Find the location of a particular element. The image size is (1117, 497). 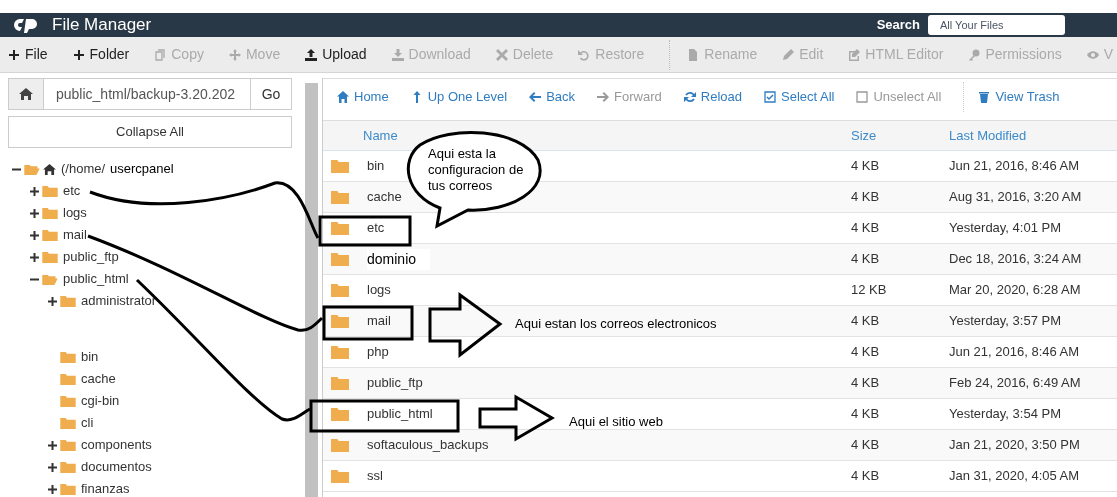

tree-item: (/home/ usercpanel is located at coordinates (150, 169).